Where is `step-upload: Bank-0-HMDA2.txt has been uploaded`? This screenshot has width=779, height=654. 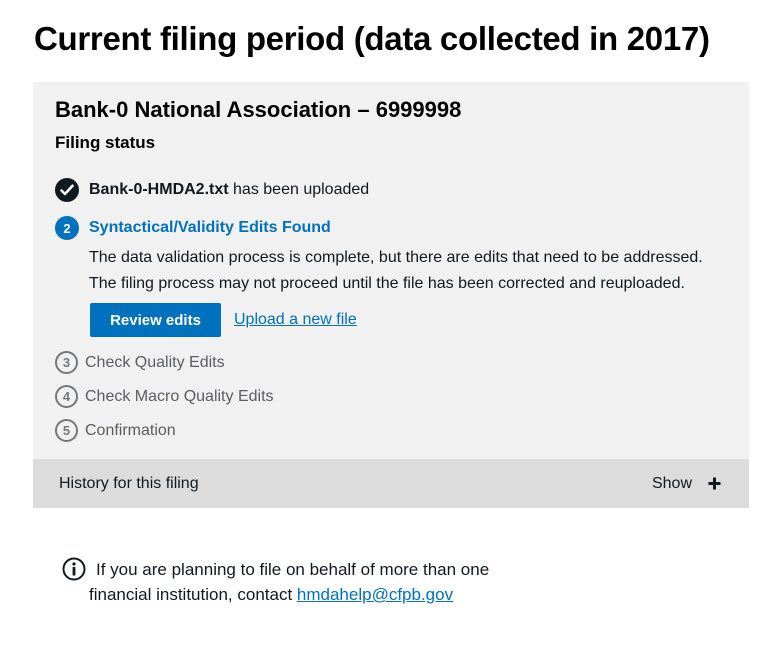 step-upload: Bank-0-HMDA2.txt has been uploaded is located at coordinates (212, 190).